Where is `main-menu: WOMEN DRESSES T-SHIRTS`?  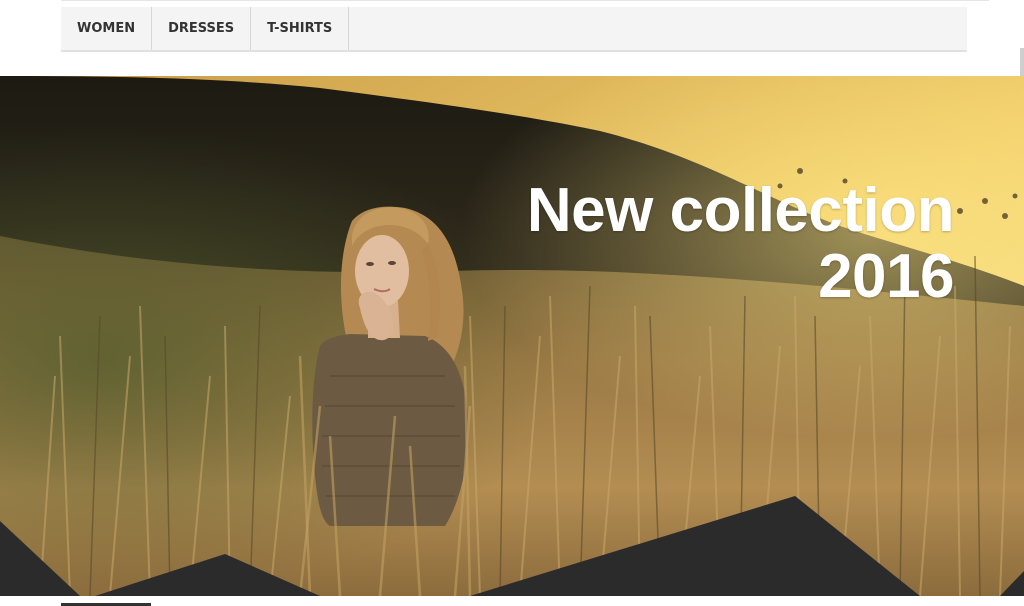 main-menu: WOMEN DRESSES T-SHIRTS is located at coordinates (514, 29).